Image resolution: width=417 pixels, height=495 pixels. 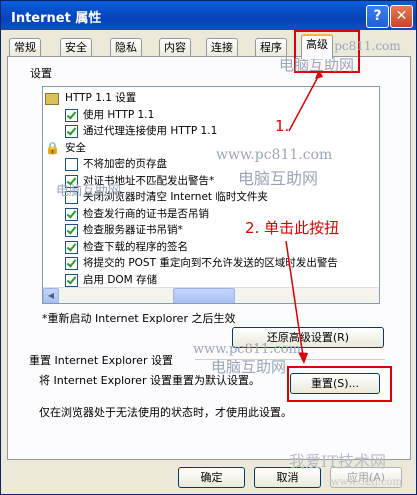 What do you see at coordinates (75, 147) in the screenshot?
I see `setting-label: 安全` at bounding box center [75, 147].